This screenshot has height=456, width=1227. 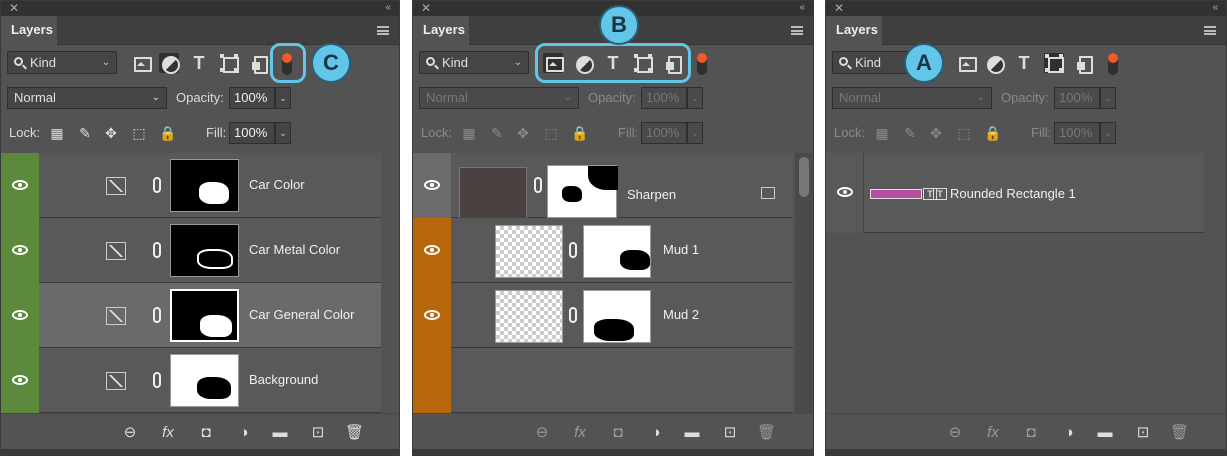 I want to click on type-layer-filter-icon: T, so click(x=1024, y=63).